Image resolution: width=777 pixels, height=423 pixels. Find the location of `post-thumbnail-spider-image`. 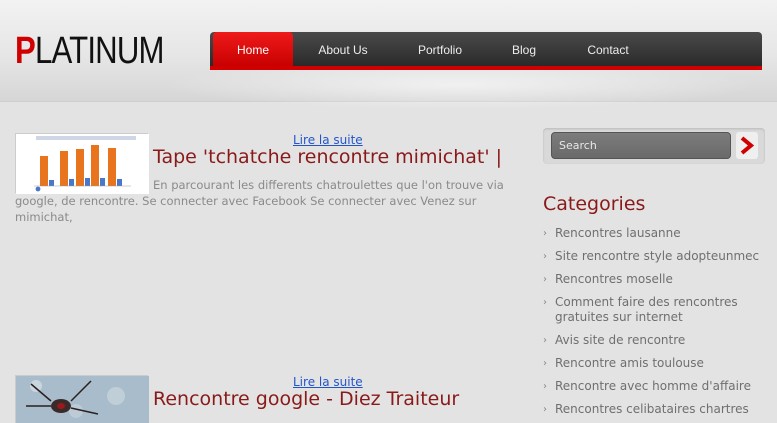

post-thumbnail-spider-image is located at coordinates (82, 399).